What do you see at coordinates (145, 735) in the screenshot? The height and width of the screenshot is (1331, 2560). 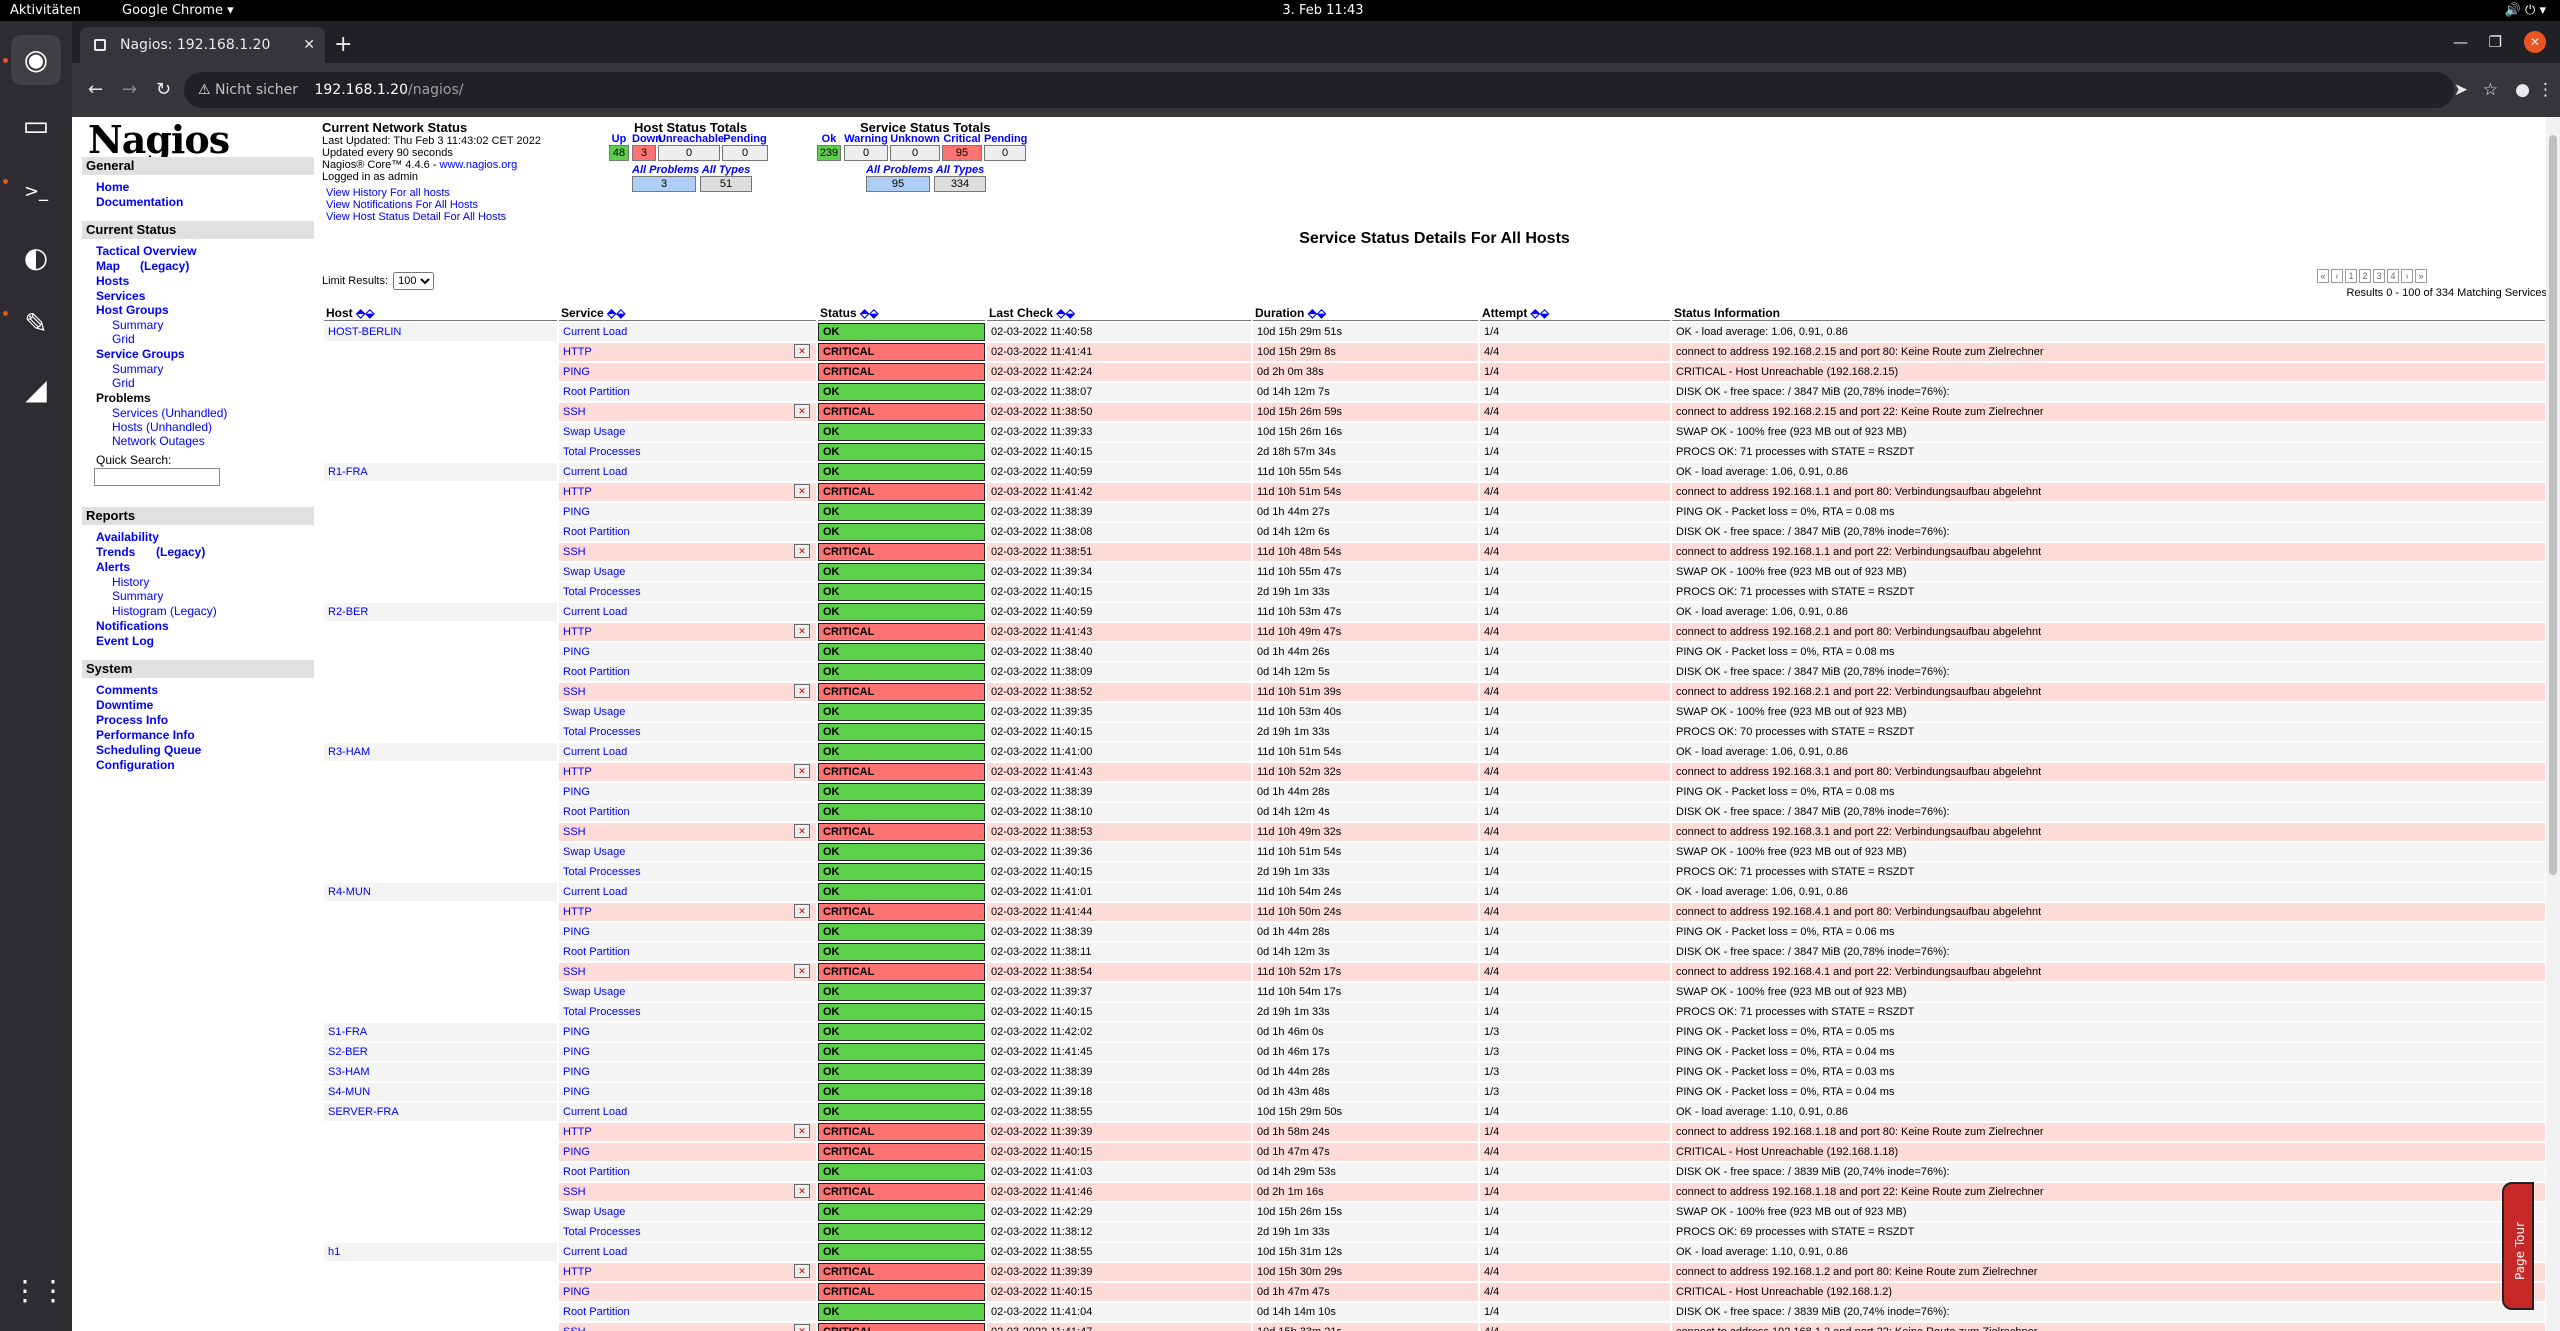 I see `nav-performance-info: Performance Info` at bounding box center [145, 735].